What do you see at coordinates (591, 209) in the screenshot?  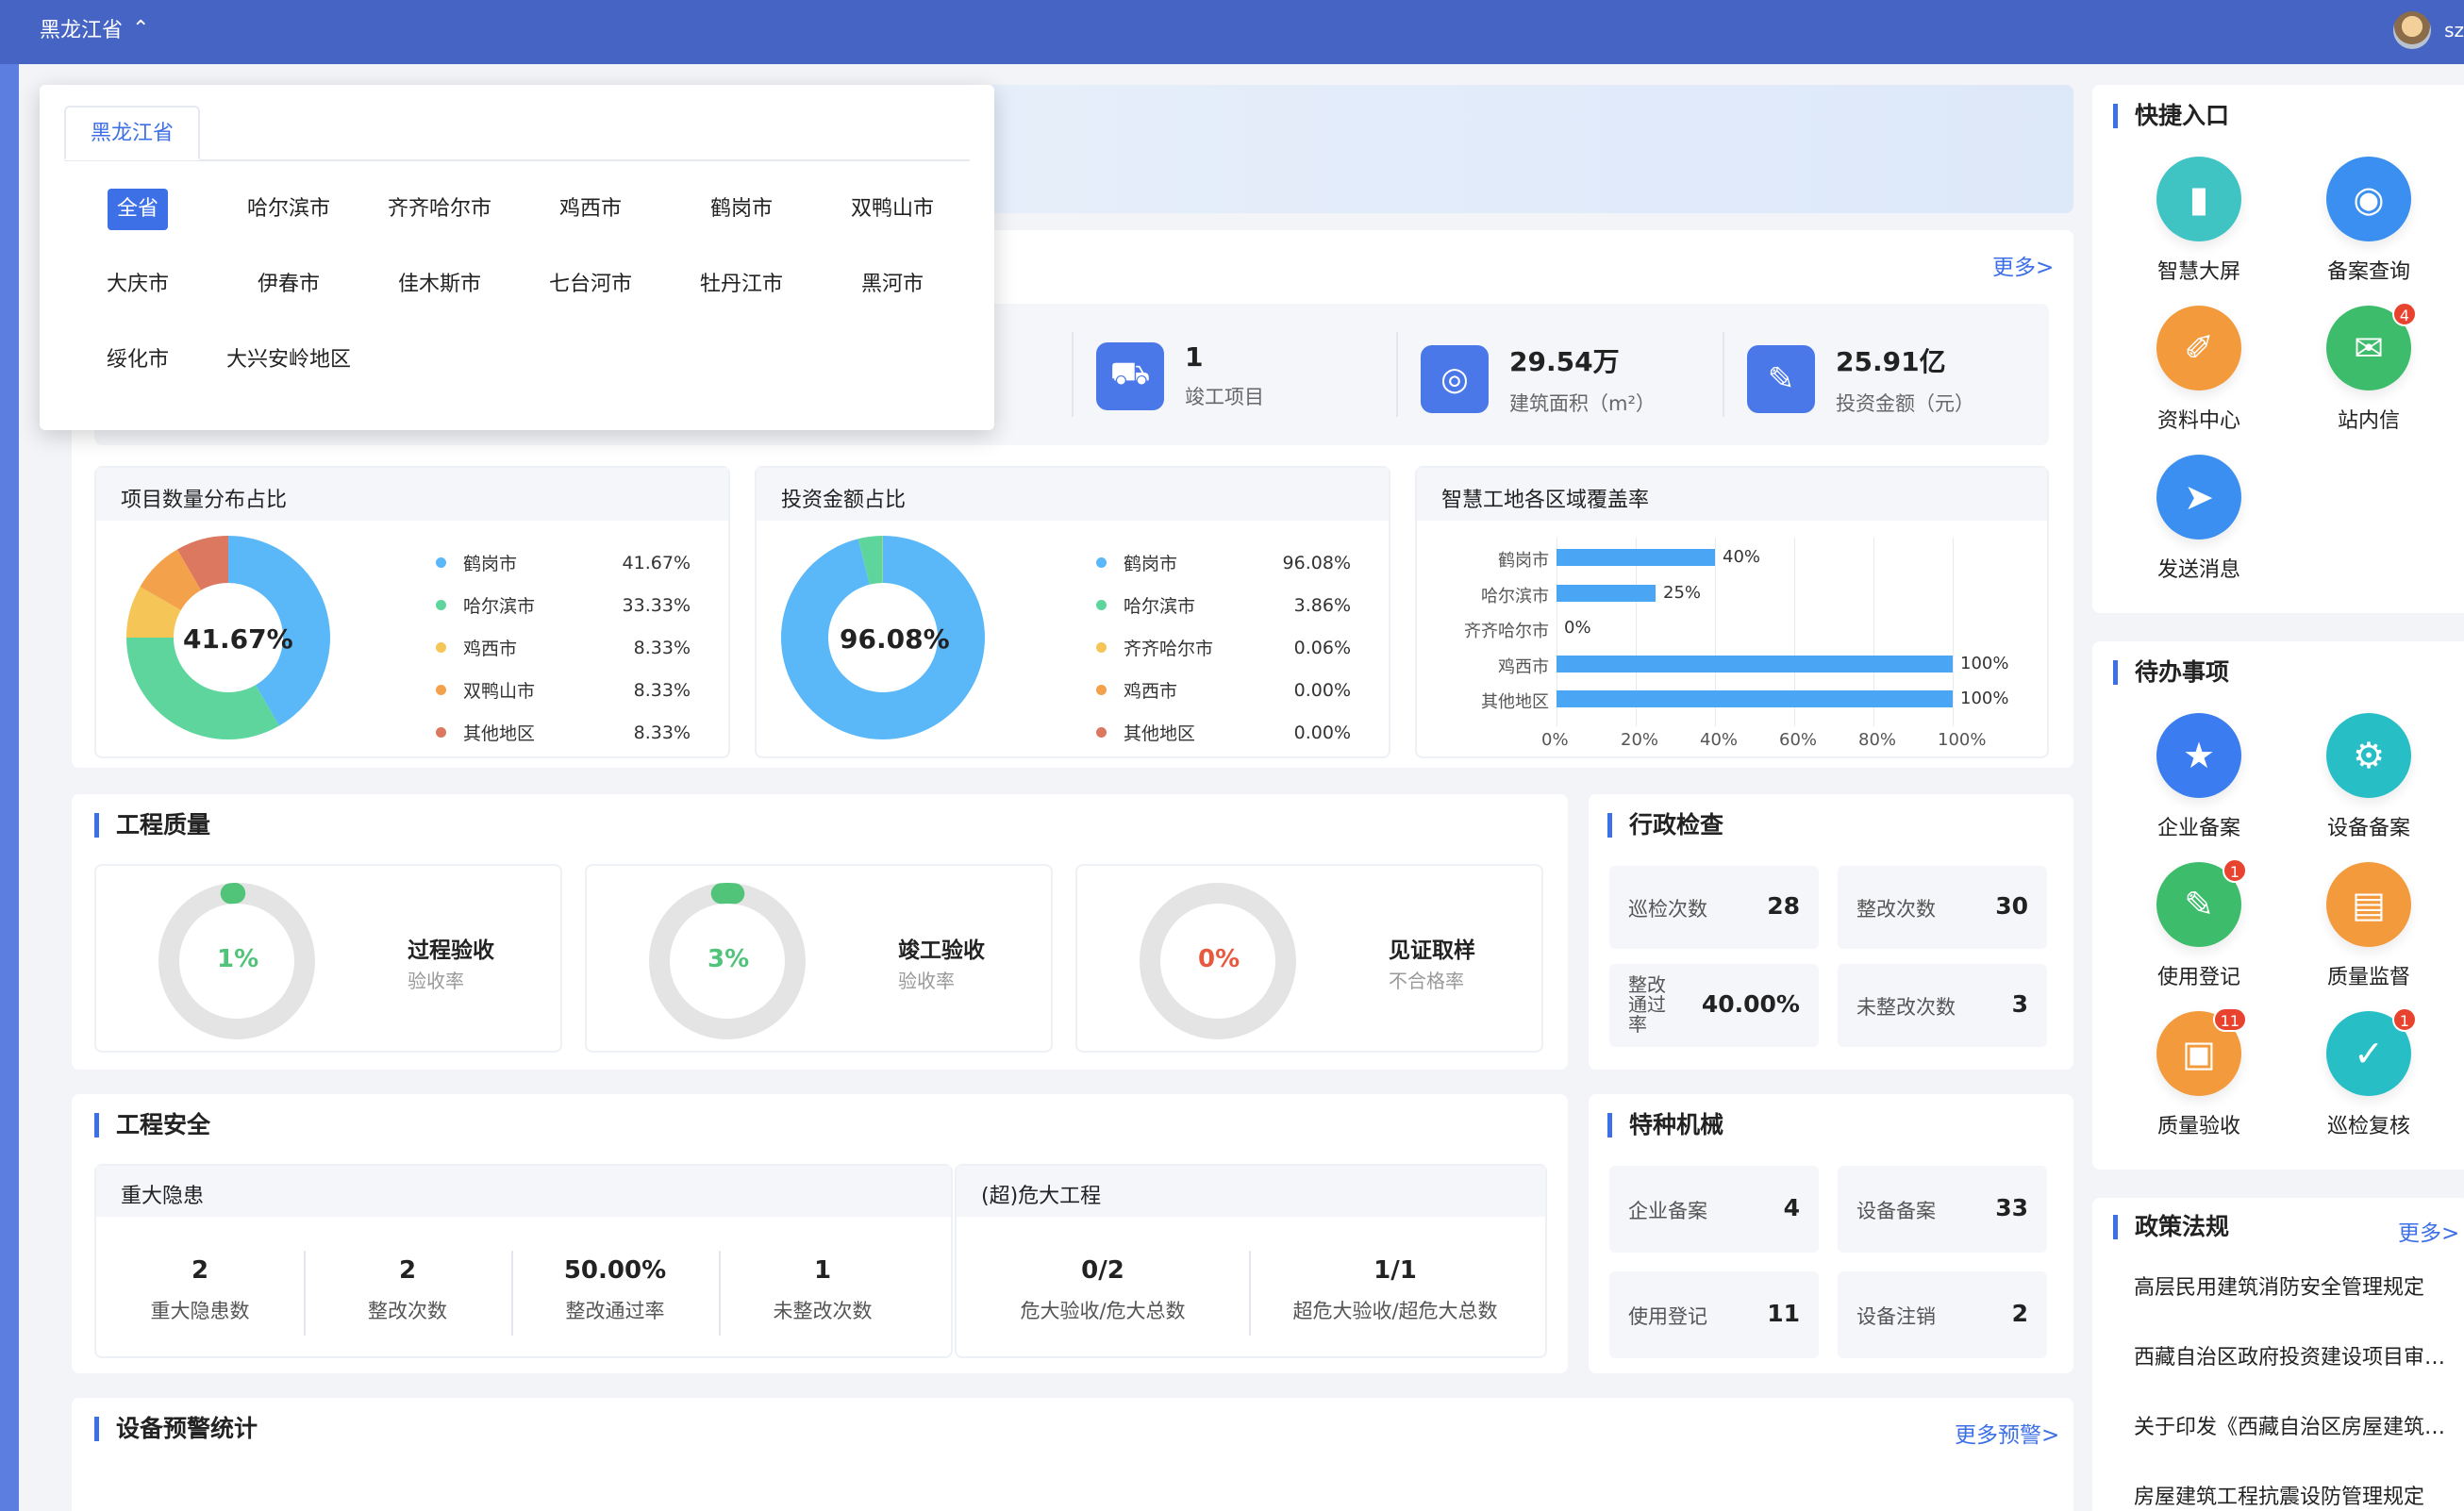 I see `city-option: 鸡西市` at bounding box center [591, 209].